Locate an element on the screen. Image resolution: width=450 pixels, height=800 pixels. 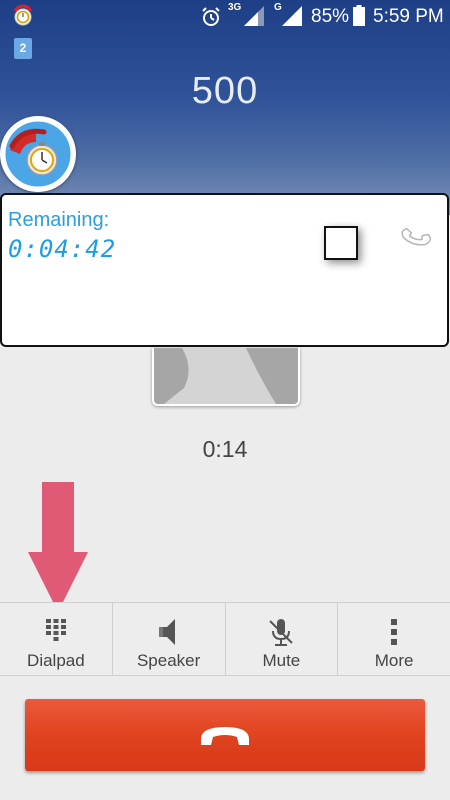
network-type-label: G is located at coordinates (278, 7).